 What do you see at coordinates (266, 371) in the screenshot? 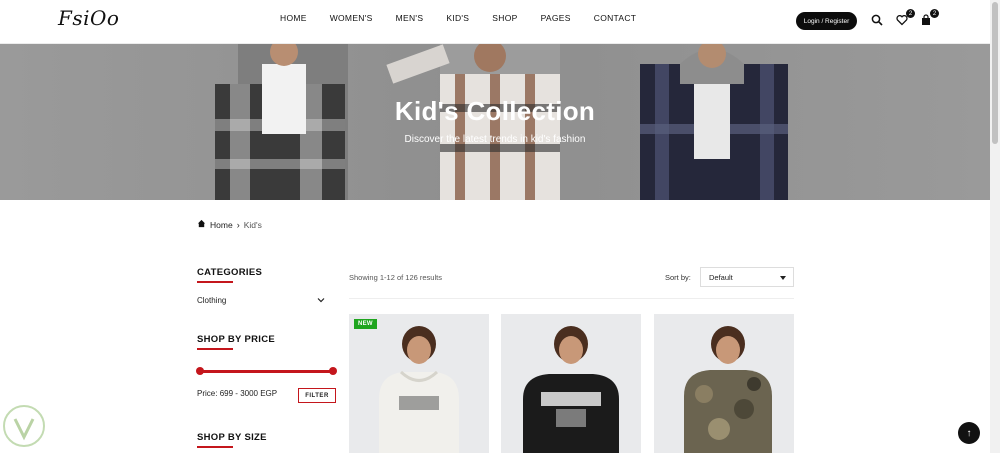
I see `price-range-track` at bounding box center [266, 371].